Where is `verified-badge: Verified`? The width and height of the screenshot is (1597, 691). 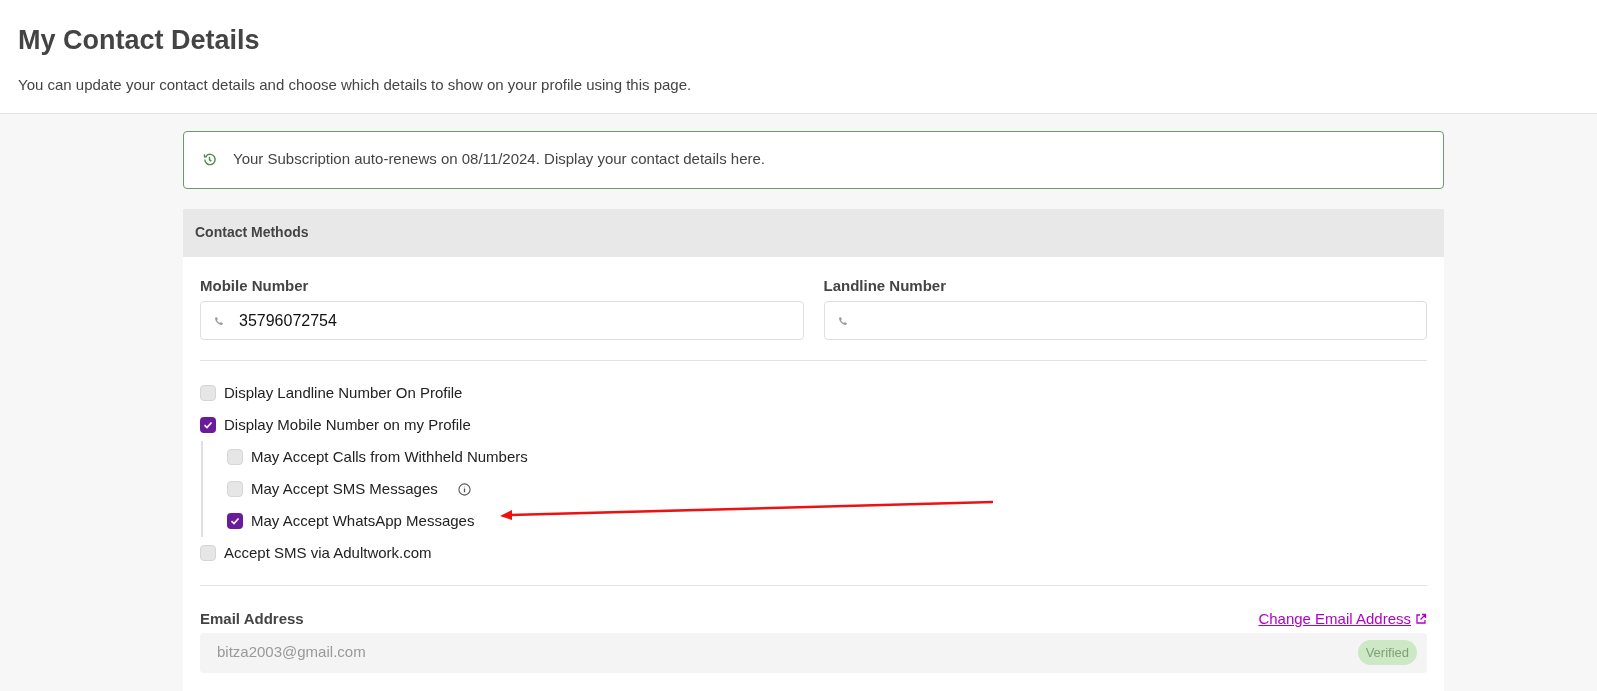 verified-badge: Verified is located at coordinates (1387, 652).